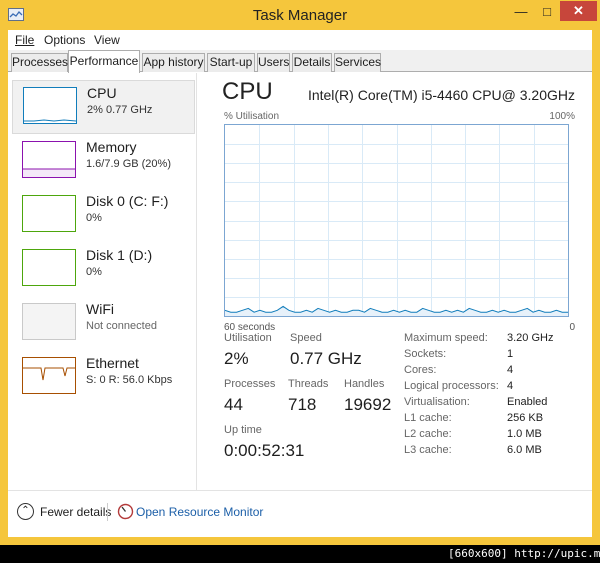  Describe the element at coordinates (248, 338) in the screenshot. I see `utilisation-label: Utilisation` at that location.